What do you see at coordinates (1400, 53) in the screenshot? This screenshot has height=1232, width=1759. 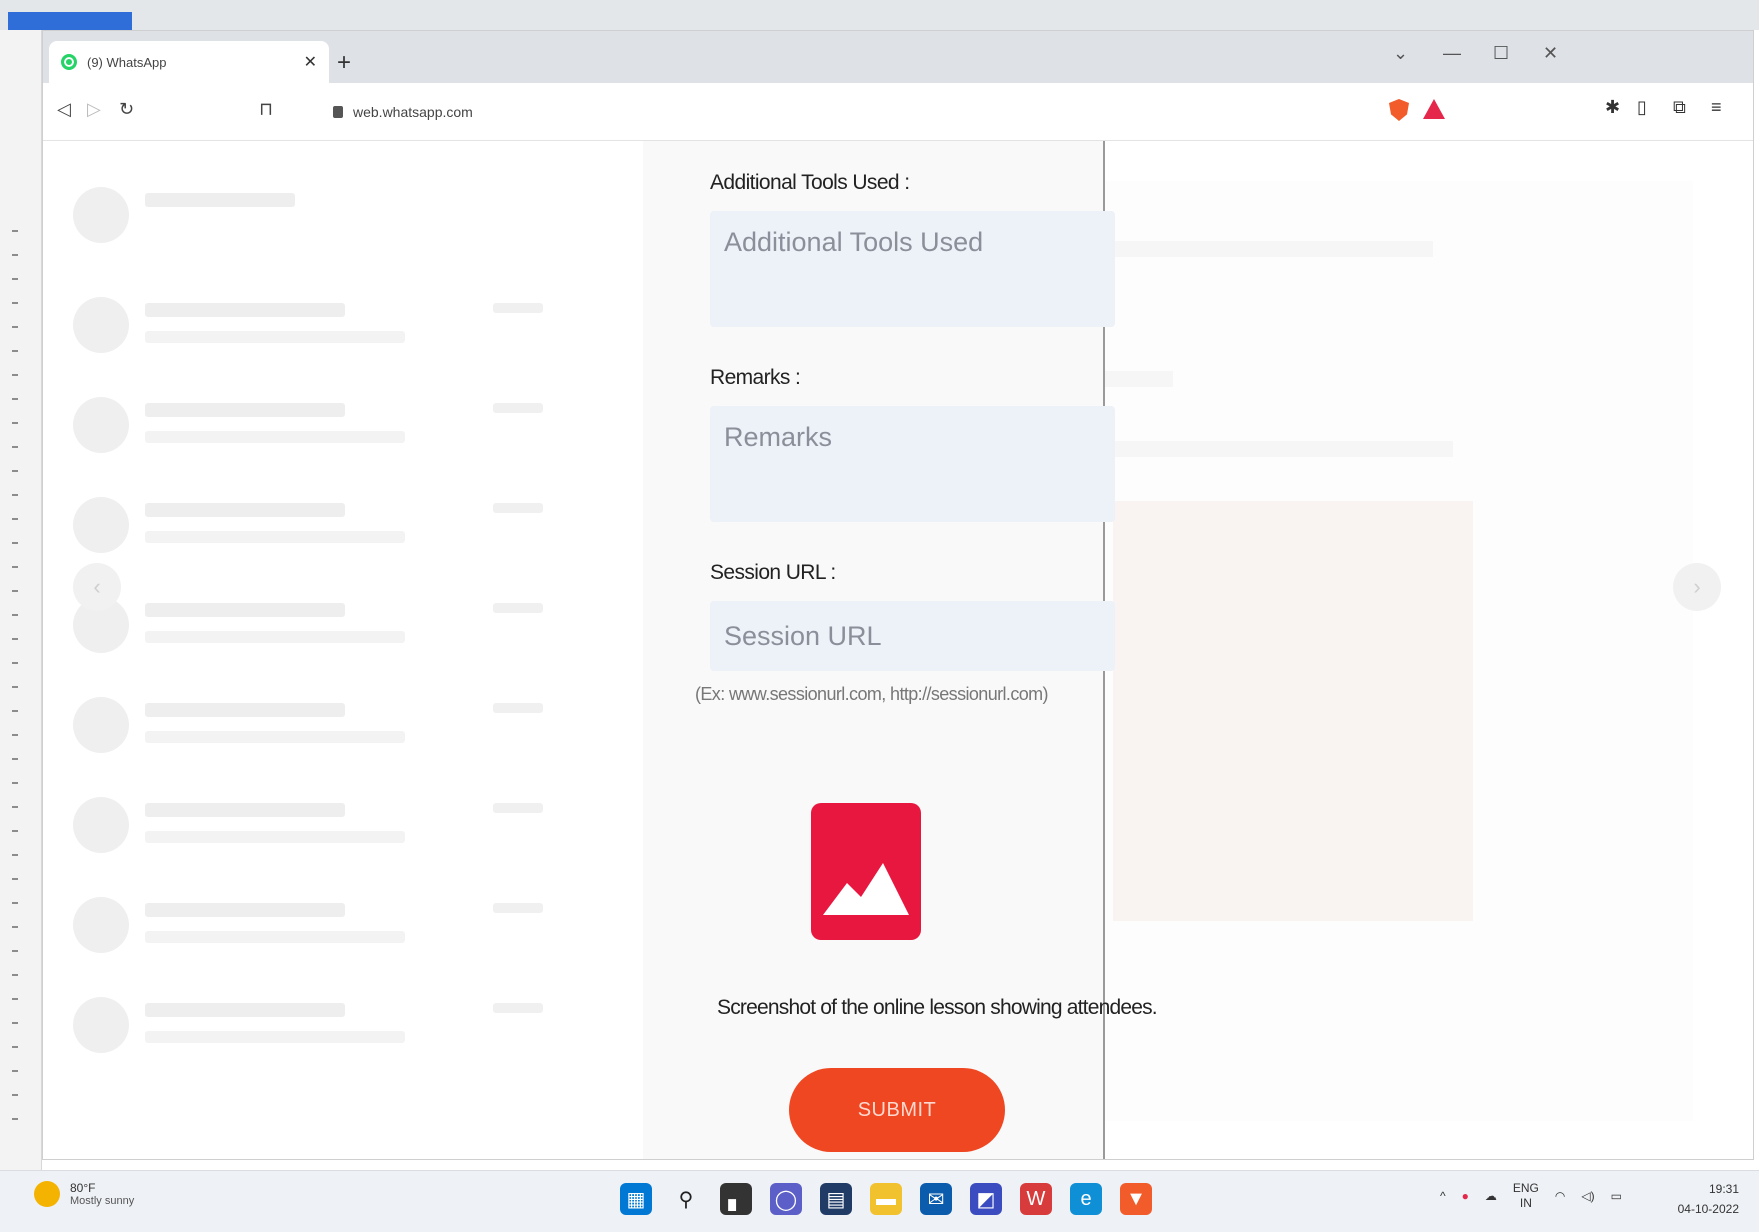 I see `tab-search-icon: ⌄` at bounding box center [1400, 53].